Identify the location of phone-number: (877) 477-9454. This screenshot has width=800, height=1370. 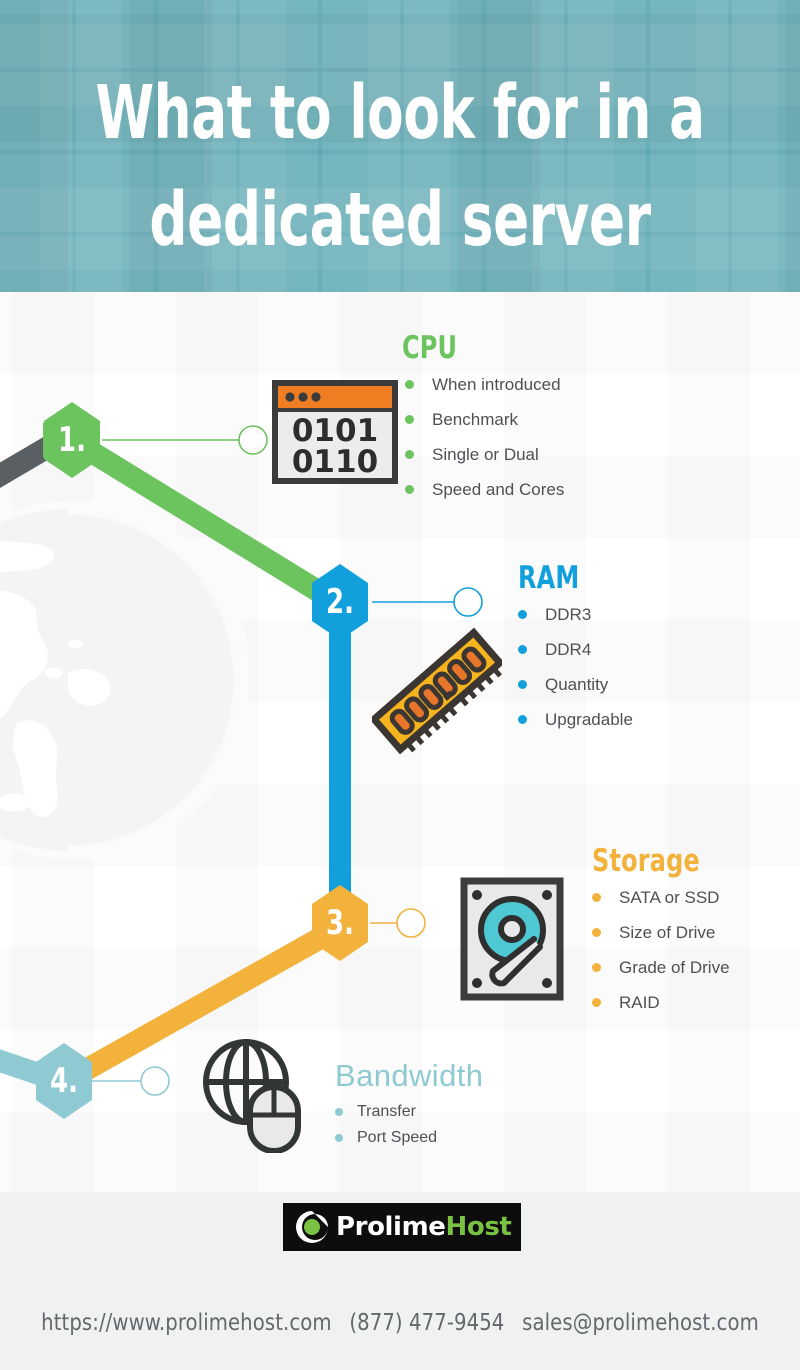
(426, 1323).